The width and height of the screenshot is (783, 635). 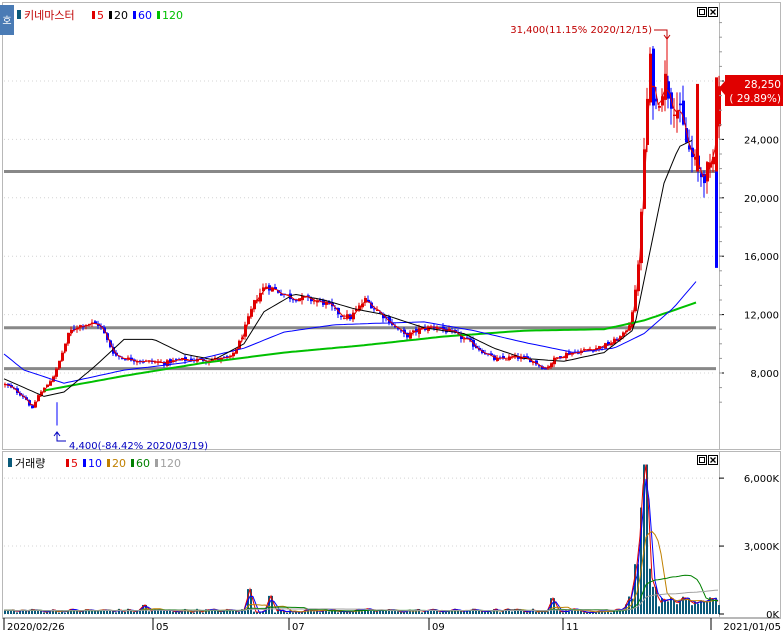 I want to click on volume-tick-label: 0K, so click(x=772, y=615).